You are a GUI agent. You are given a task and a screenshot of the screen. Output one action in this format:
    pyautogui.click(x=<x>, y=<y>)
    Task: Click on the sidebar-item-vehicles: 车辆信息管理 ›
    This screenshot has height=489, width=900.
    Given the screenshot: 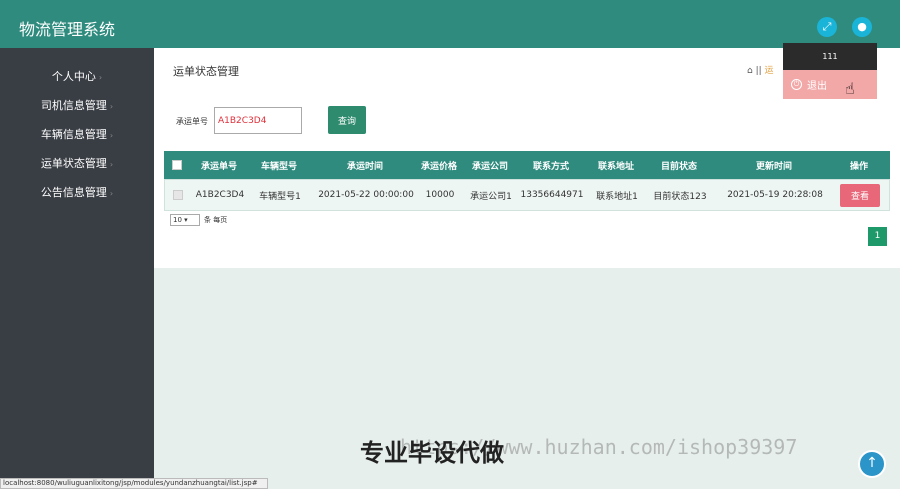 What is the action you would take?
    pyautogui.click(x=77, y=134)
    